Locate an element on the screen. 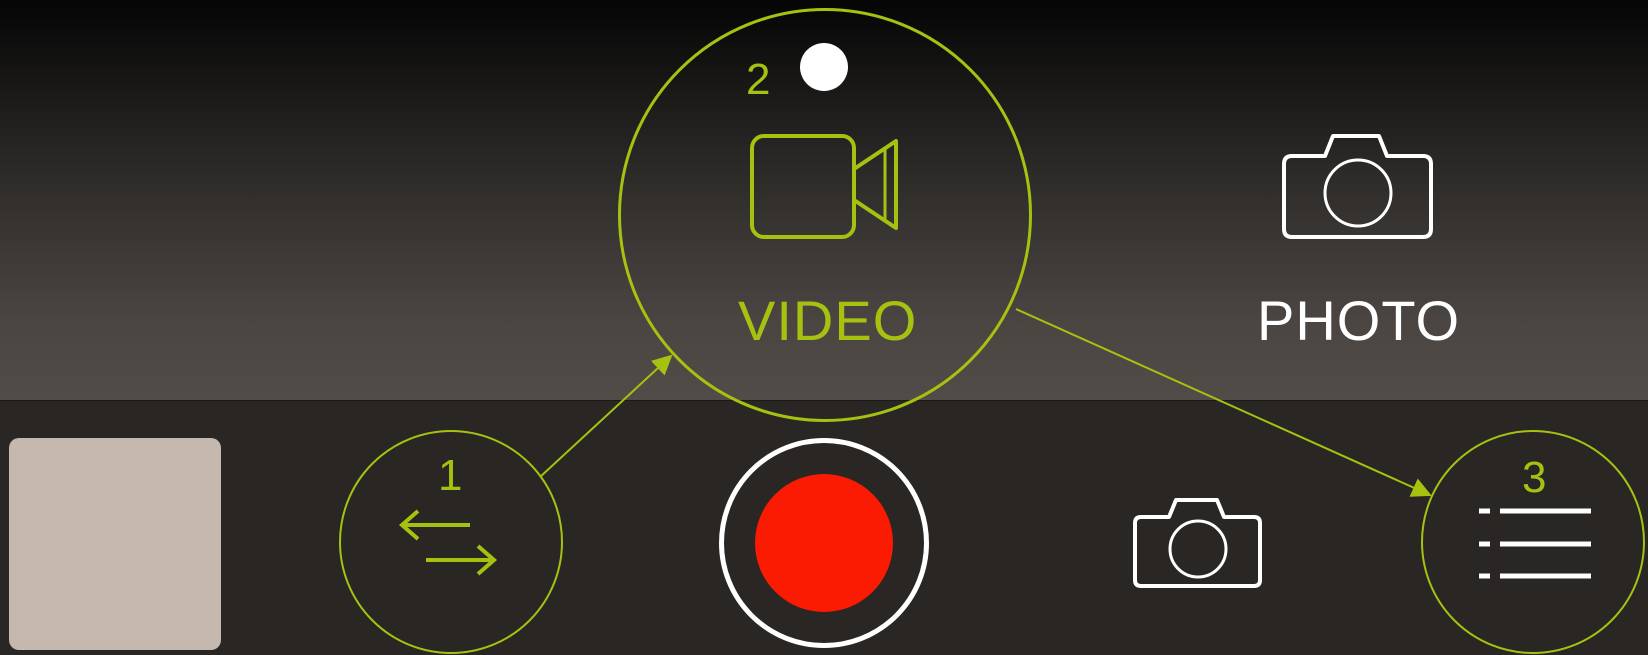  callout-number-2: 2 is located at coordinates (758, 79).